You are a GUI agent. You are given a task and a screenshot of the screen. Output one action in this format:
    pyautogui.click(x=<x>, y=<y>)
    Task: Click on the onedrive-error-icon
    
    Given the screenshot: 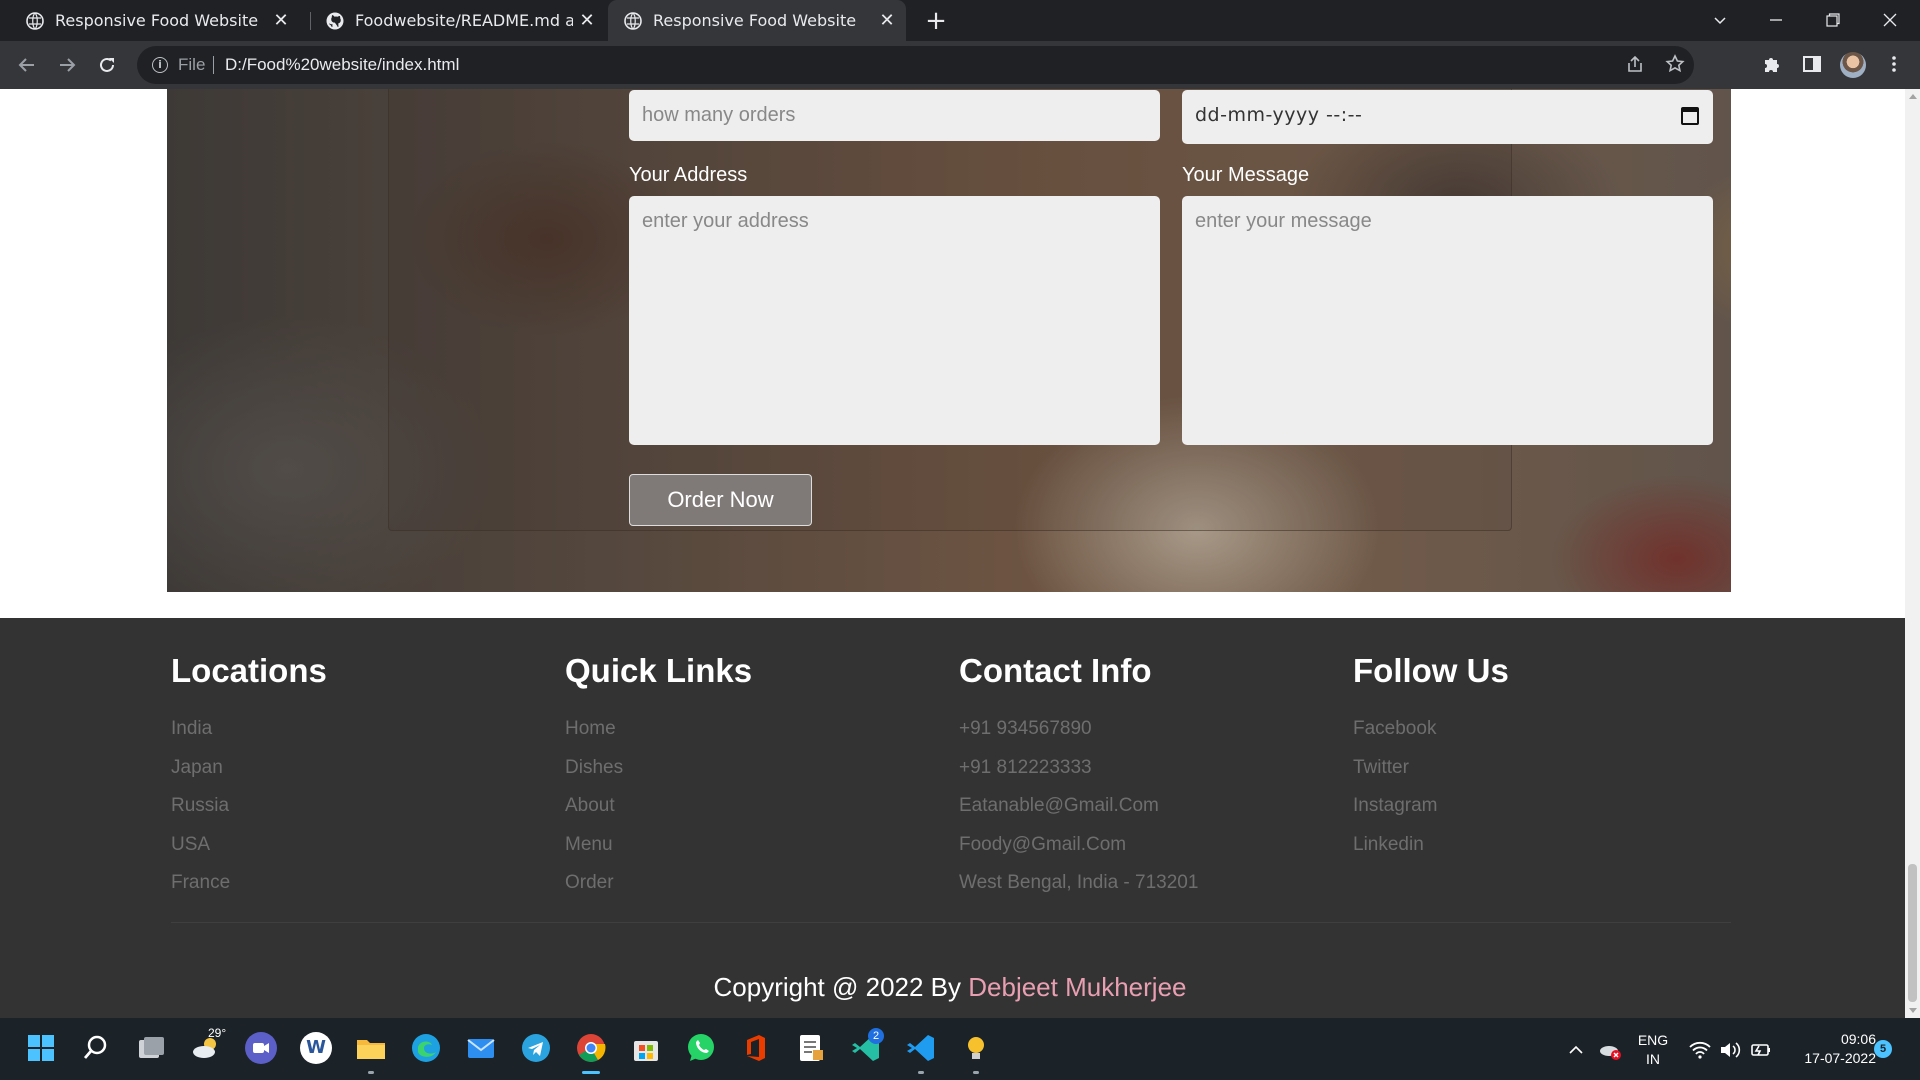 What is the action you would take?
    pyautogui.click(x=1610, y=1050)
    